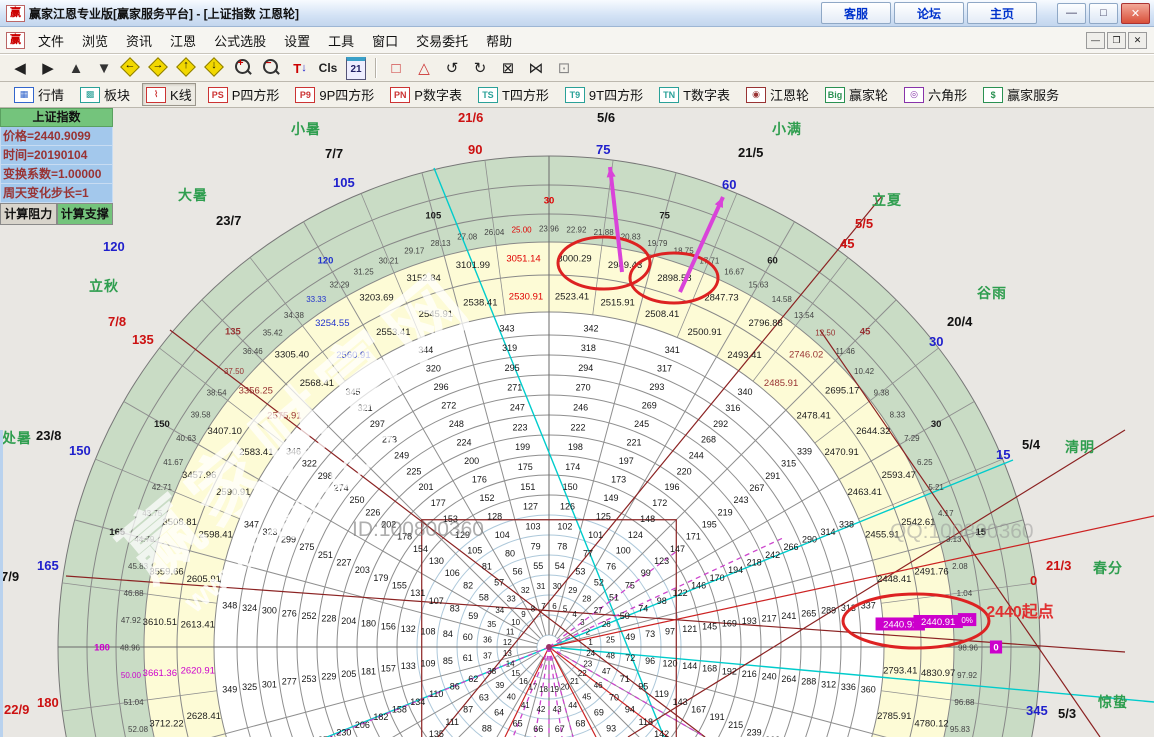 The width and height of the screenshot is (1154, 737). What do you see at coordinates (249, 687) in the screenshot?
I see `svg-text: 325` at bounding box center [249, 687].